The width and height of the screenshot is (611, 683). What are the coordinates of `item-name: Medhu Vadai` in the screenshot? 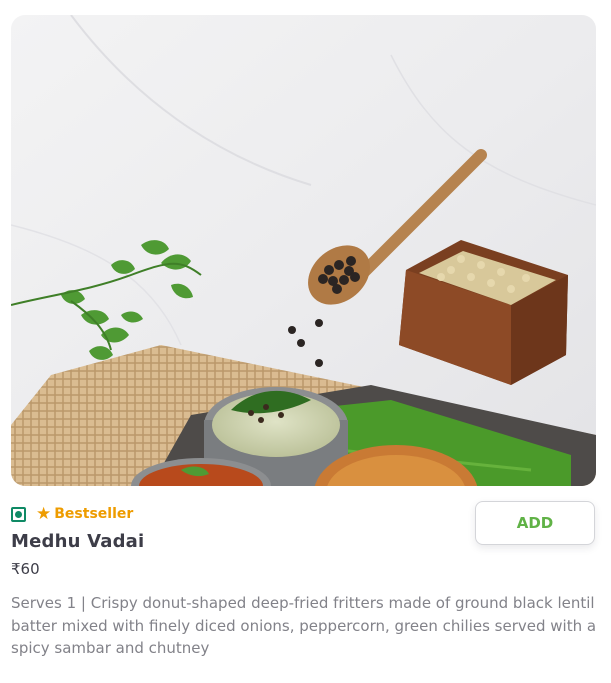 It's located at (78, 541).